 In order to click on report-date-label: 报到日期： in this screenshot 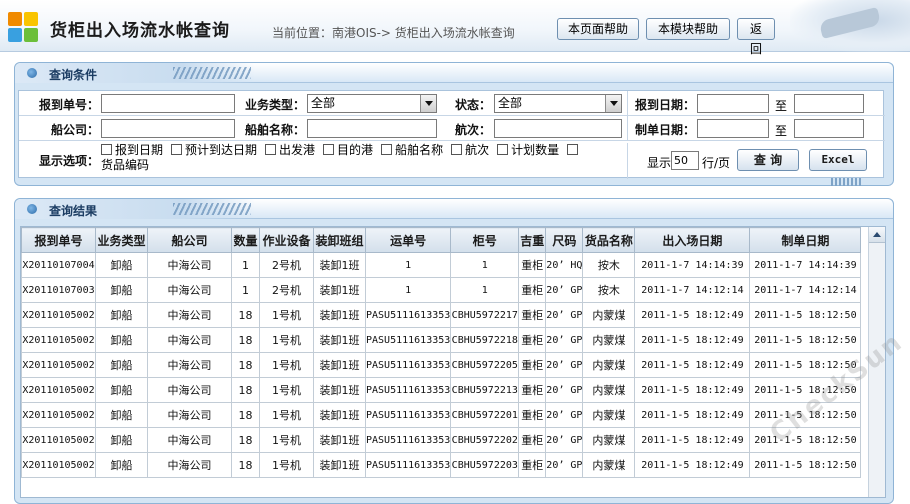, I will do `click(664, 105)`.